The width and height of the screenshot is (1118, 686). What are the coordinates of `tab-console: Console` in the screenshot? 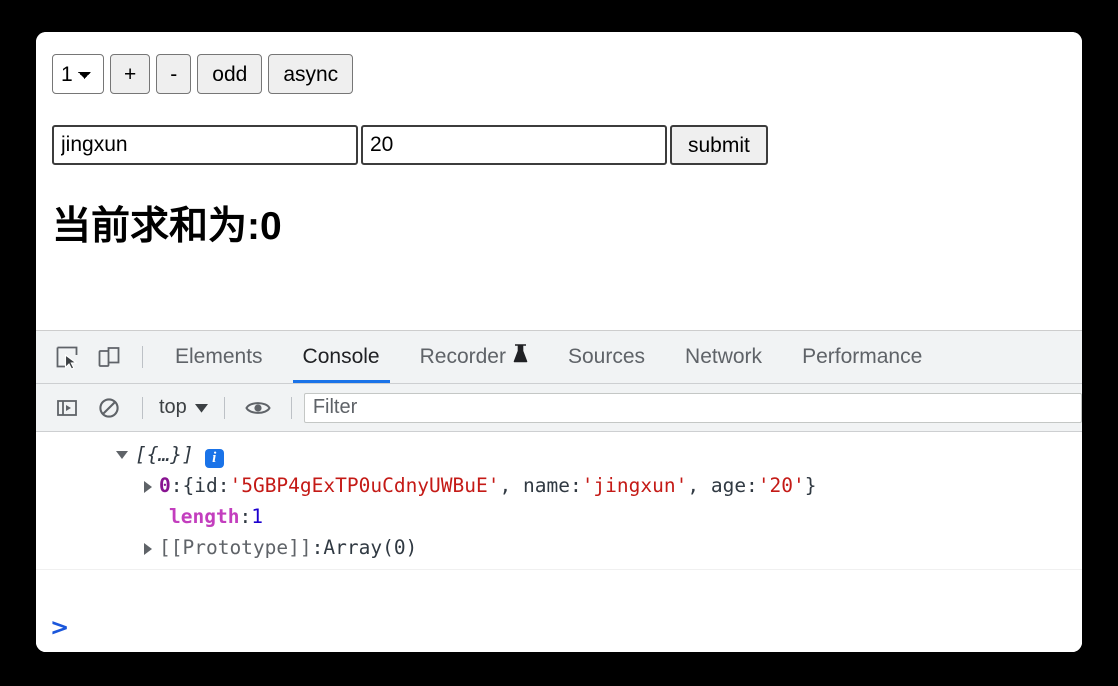 It's located at (341, 357).